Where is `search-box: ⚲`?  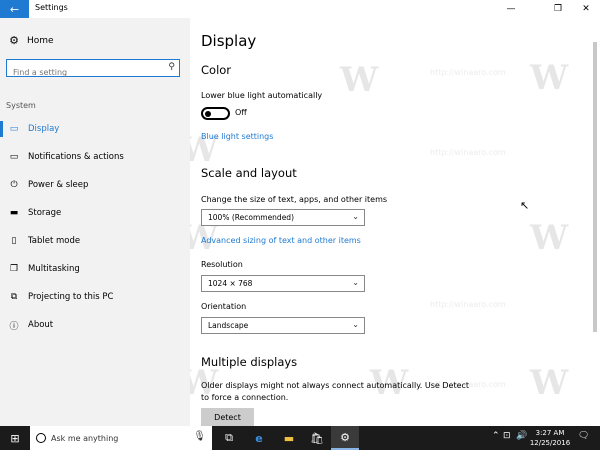 search-box: ⚲ is located at coordinates (93, 70).